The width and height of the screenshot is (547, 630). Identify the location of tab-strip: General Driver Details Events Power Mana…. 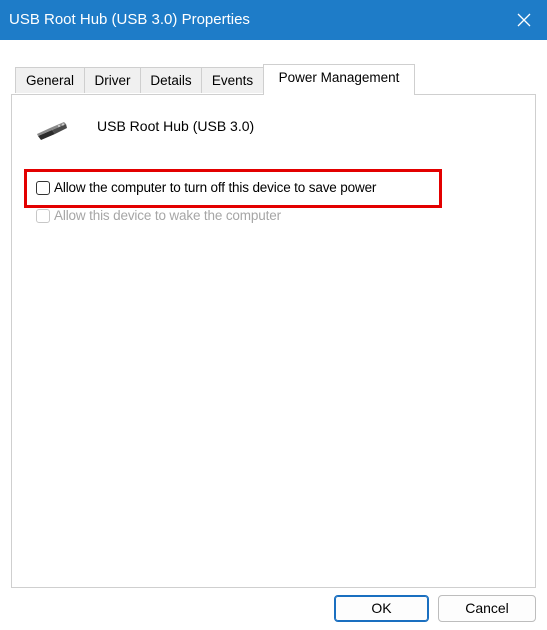
(273, 67).